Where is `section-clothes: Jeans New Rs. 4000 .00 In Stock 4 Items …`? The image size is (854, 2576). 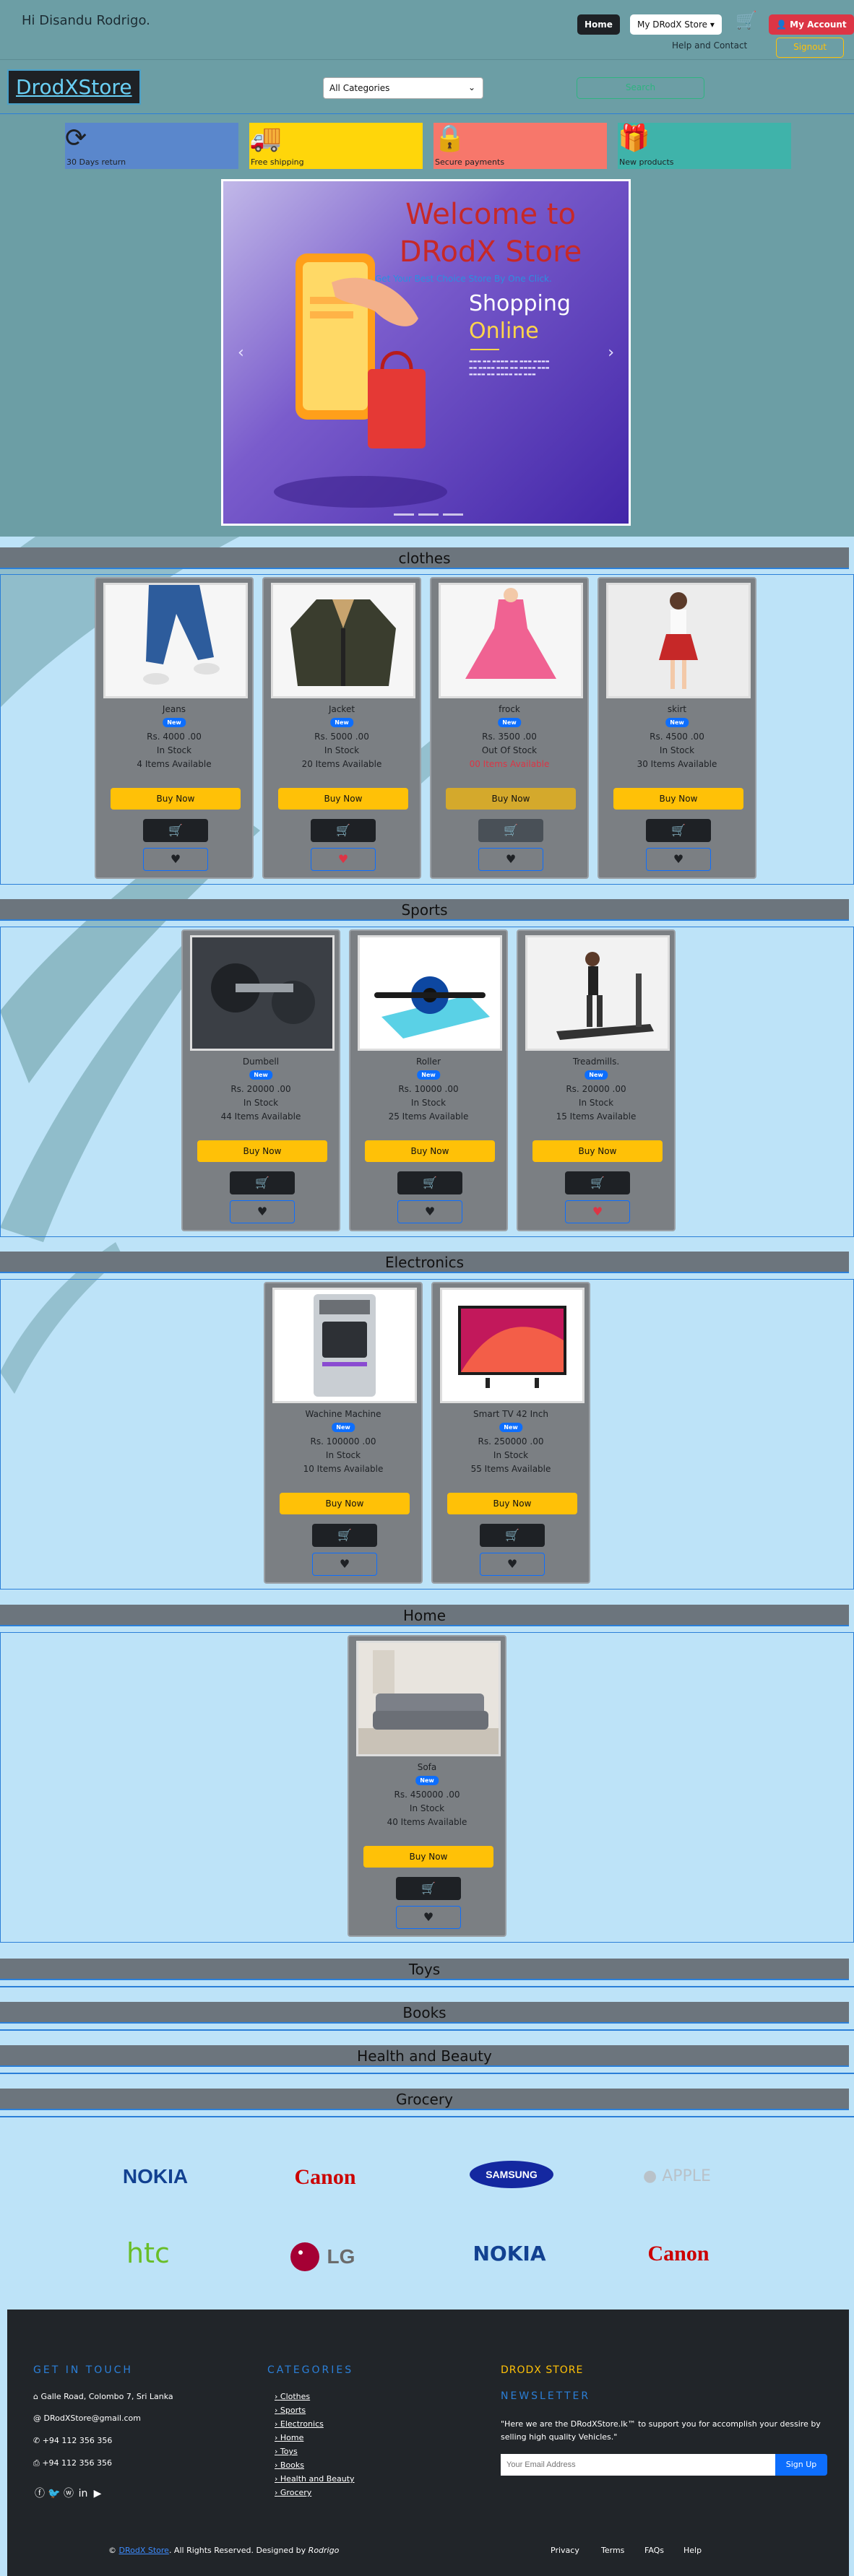
section-clothes: Jeans New Rs. 4000 .00 In Stock 4 Items … is located at coordinates (427, 729).